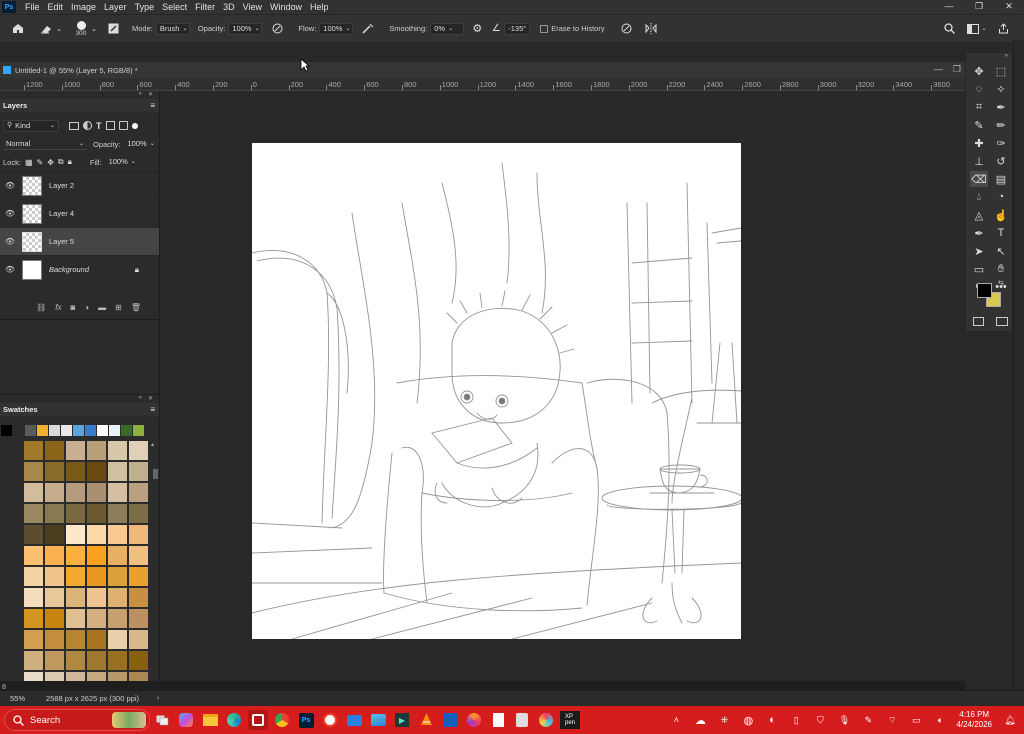  What do you see at coordinates (1001, 161) in the screenshot?
I see `history-brush-tool-icon: ↺` at bounding box center [1001, 161].